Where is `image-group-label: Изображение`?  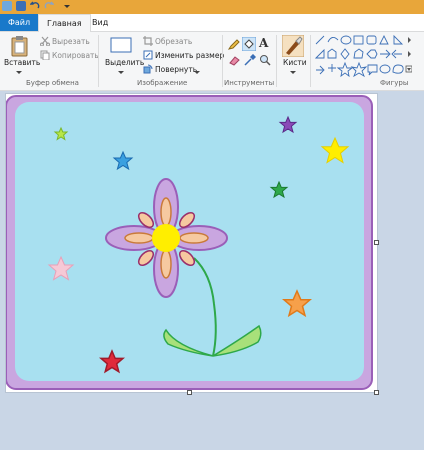
image-group-label: Изображение is located at coordinates (162, 83).